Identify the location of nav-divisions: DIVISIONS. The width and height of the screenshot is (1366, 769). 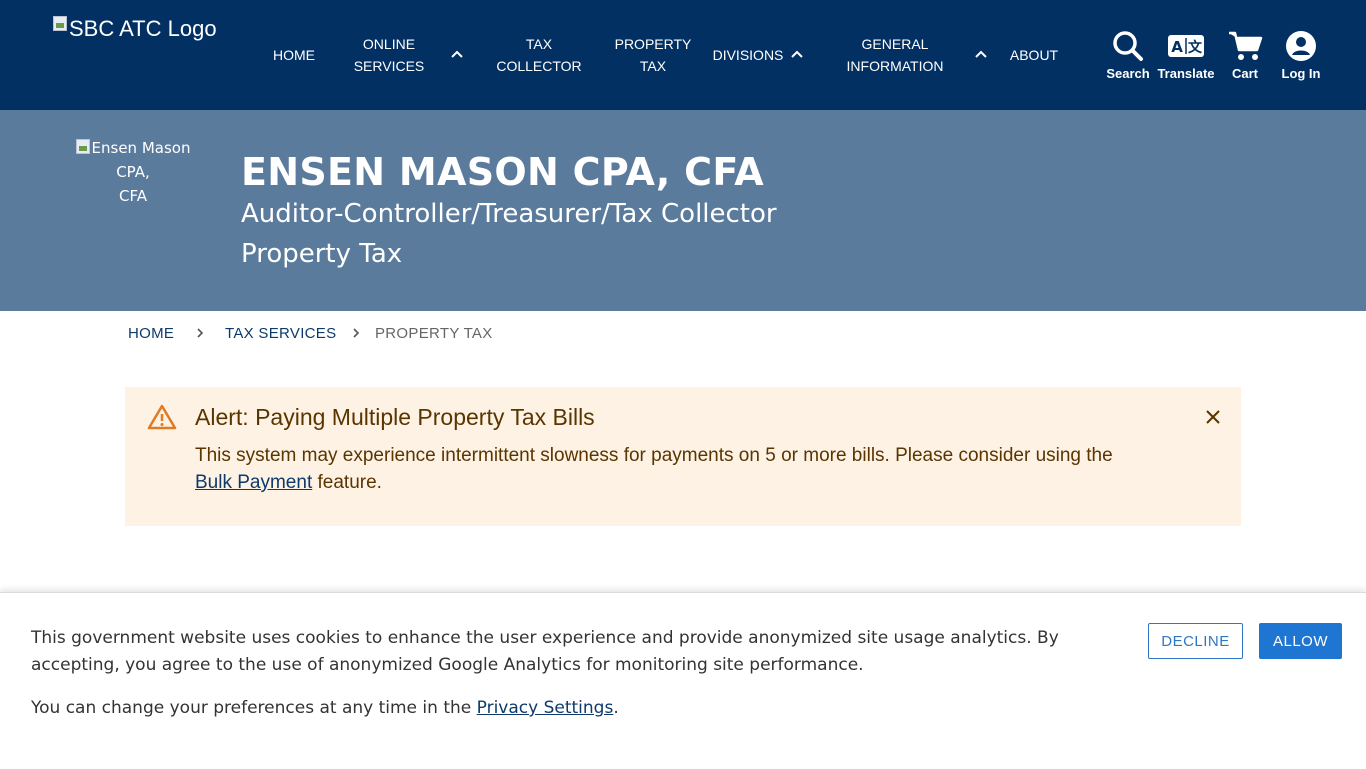
(748, 55).